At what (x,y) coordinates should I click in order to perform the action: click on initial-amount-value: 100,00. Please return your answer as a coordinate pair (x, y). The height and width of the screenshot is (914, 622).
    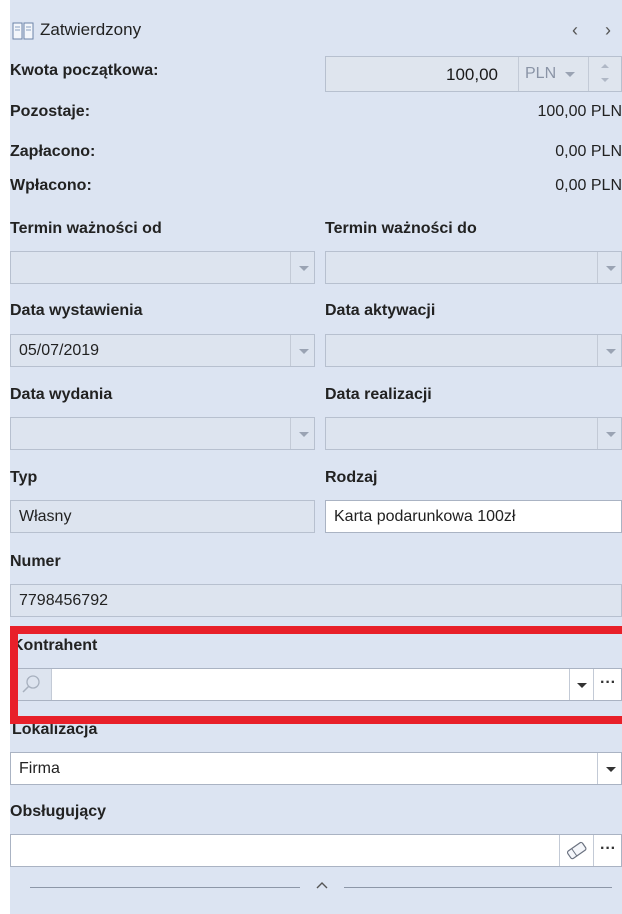
    Looking at the image, I should click on (472, 74).